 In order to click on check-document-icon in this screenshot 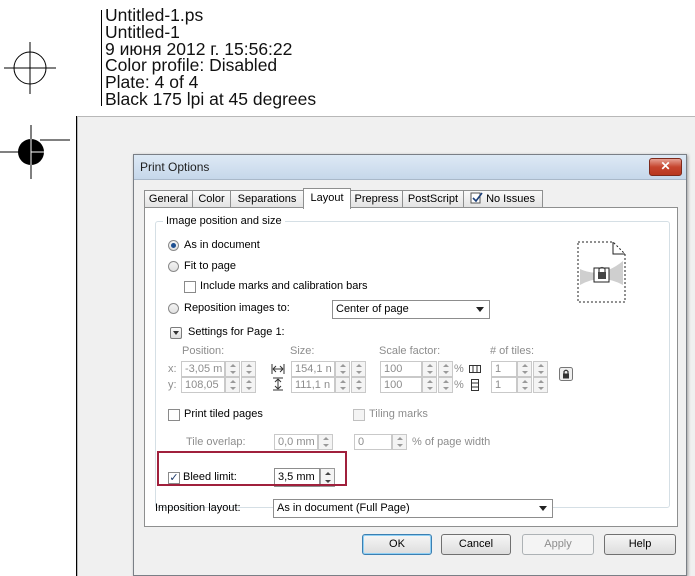, I will do `click(476, 198)`.